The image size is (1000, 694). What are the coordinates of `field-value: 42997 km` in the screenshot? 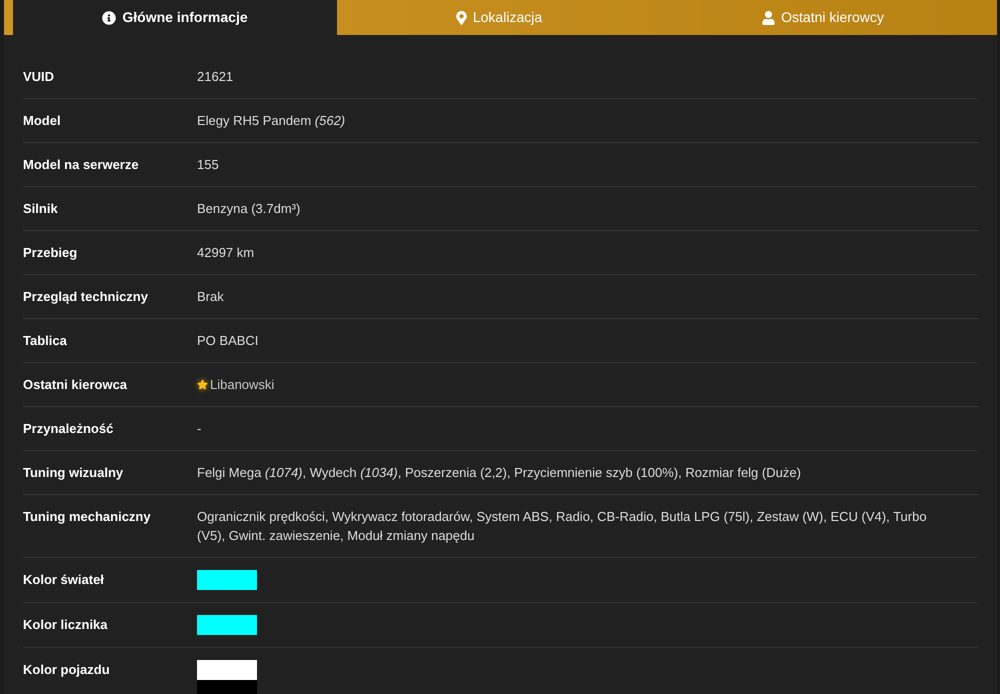 It's located at (225, 253).